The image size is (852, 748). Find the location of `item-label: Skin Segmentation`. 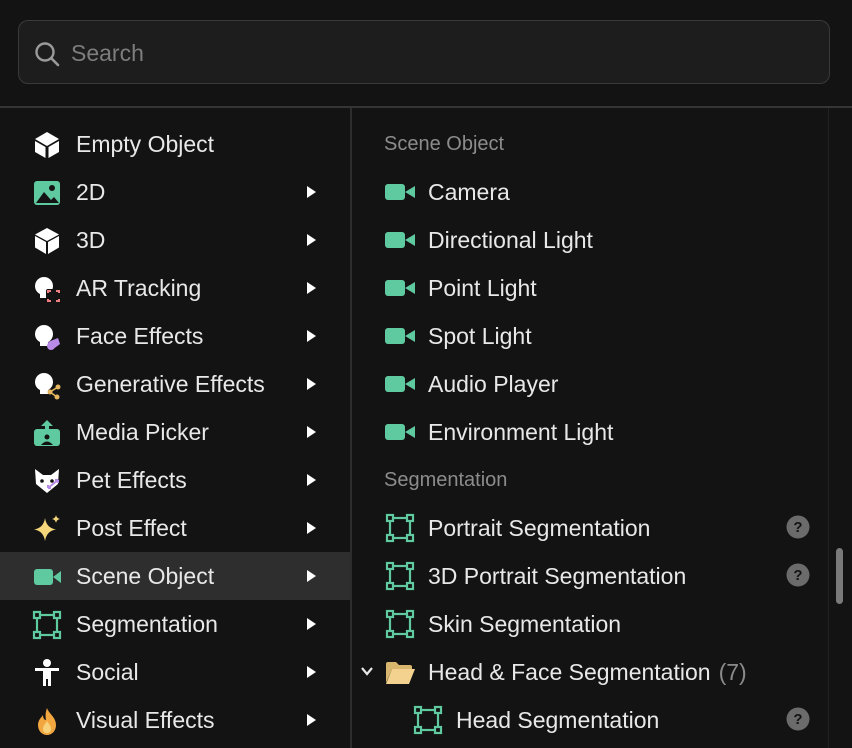

item-label: Skin Segmentation is located at coordinates (525, 624).